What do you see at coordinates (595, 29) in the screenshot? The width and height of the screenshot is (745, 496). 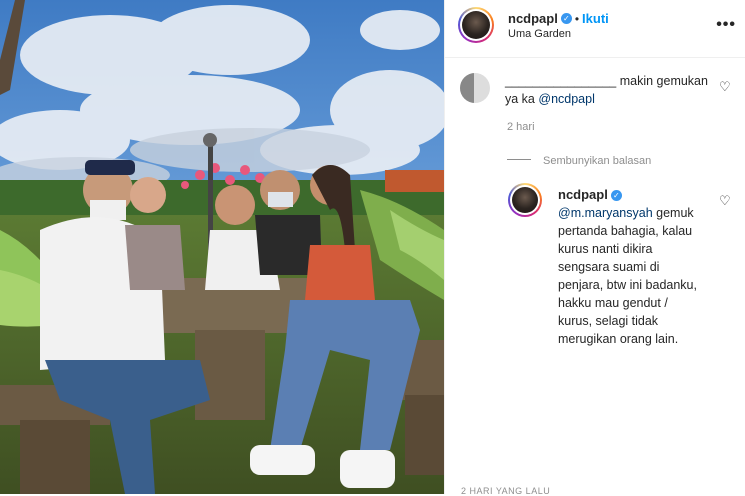 I see `post-header: ncdpapl ✓ • Ikuti Uma Garden •••` at bounding box center [595, 29].